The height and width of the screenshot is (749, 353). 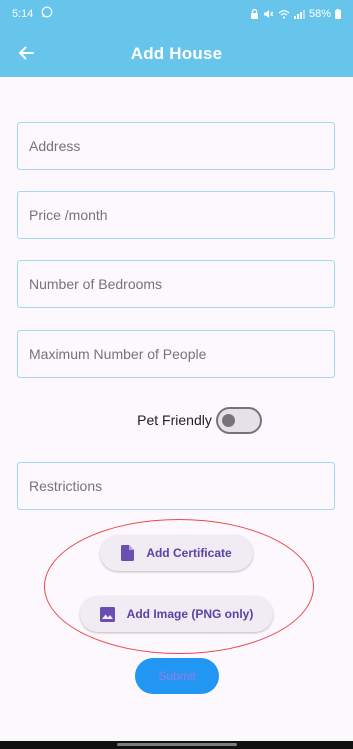 I want to click on pet-friendly-toggle, so click(x=238, y=420).